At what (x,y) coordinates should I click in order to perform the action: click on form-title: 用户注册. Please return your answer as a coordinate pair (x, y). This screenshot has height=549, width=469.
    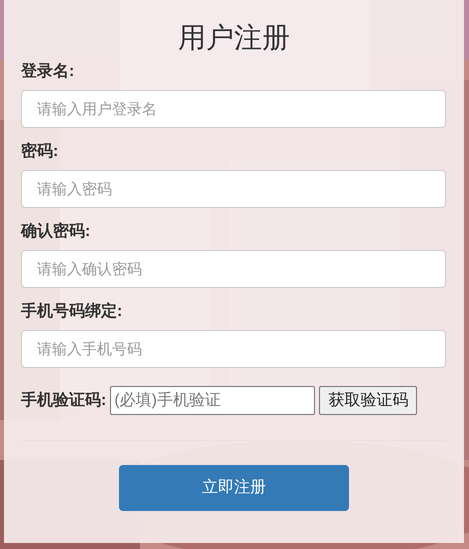
    Looking at the image, I should click on (234, 38).